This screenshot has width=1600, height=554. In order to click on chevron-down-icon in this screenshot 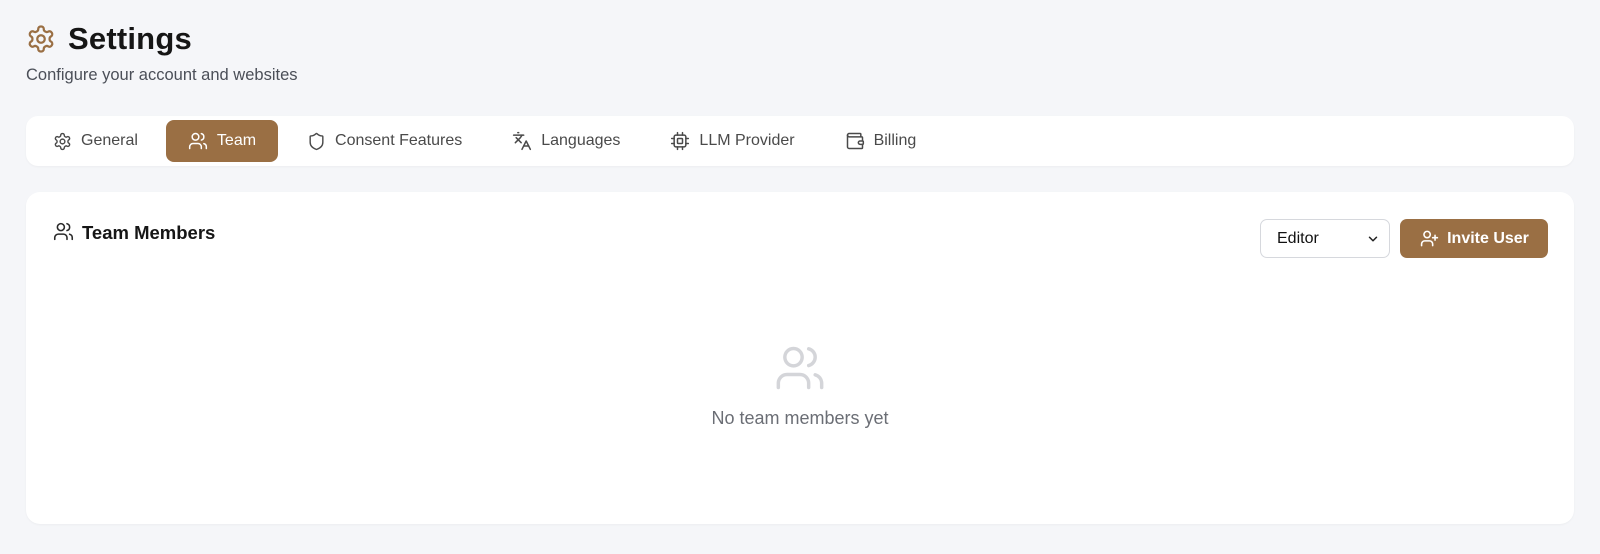, I will do `click(1373, 239)`.